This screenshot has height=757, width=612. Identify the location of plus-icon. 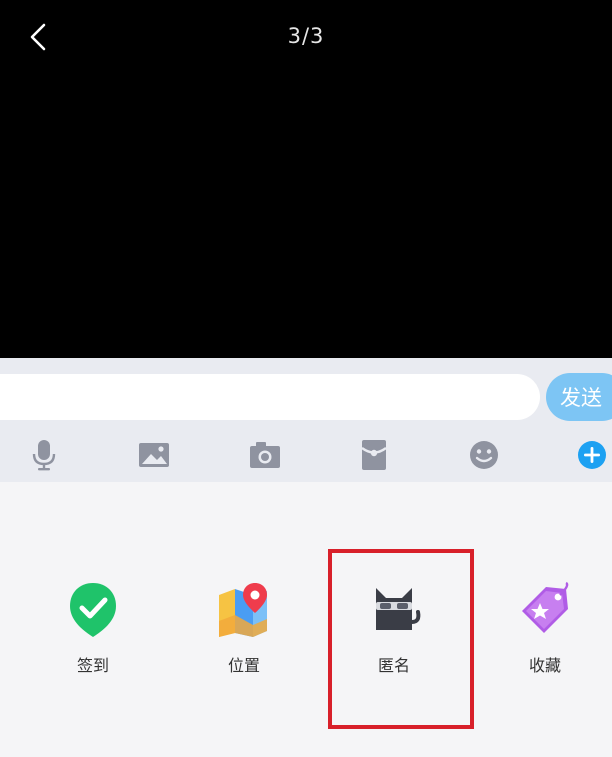
(592, 455).